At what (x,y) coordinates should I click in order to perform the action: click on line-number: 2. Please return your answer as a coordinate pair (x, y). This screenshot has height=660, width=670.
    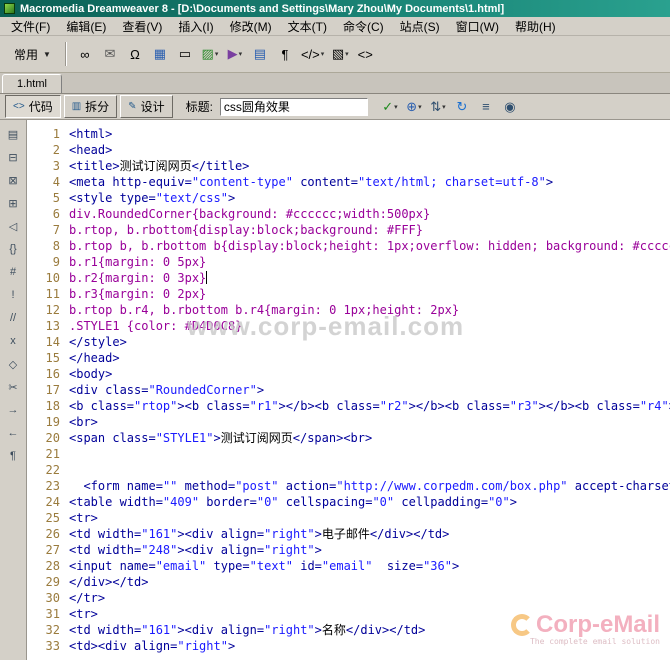
    Looking at the image, I should click on (56, 150).